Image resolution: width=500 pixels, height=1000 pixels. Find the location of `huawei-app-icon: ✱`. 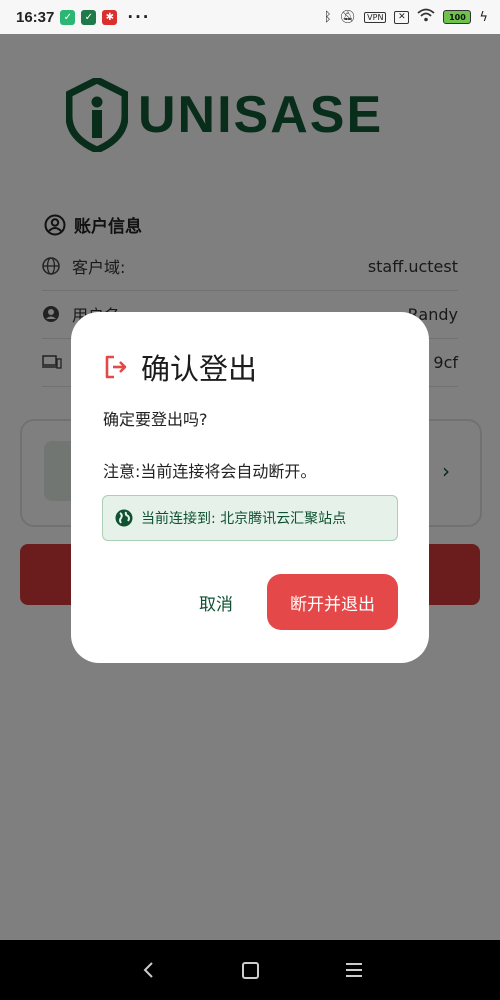

huawei-app-icon: ✱ is located at coordinates (110, 17).